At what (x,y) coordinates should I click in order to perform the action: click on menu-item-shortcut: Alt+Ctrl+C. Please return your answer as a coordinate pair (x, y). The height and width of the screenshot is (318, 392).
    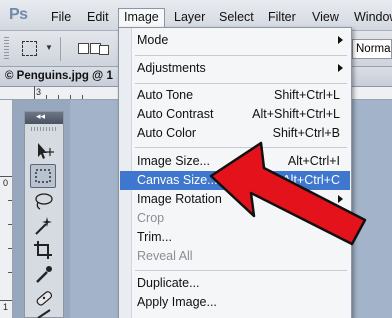
    Looking at the image, I should click on (311, 180).